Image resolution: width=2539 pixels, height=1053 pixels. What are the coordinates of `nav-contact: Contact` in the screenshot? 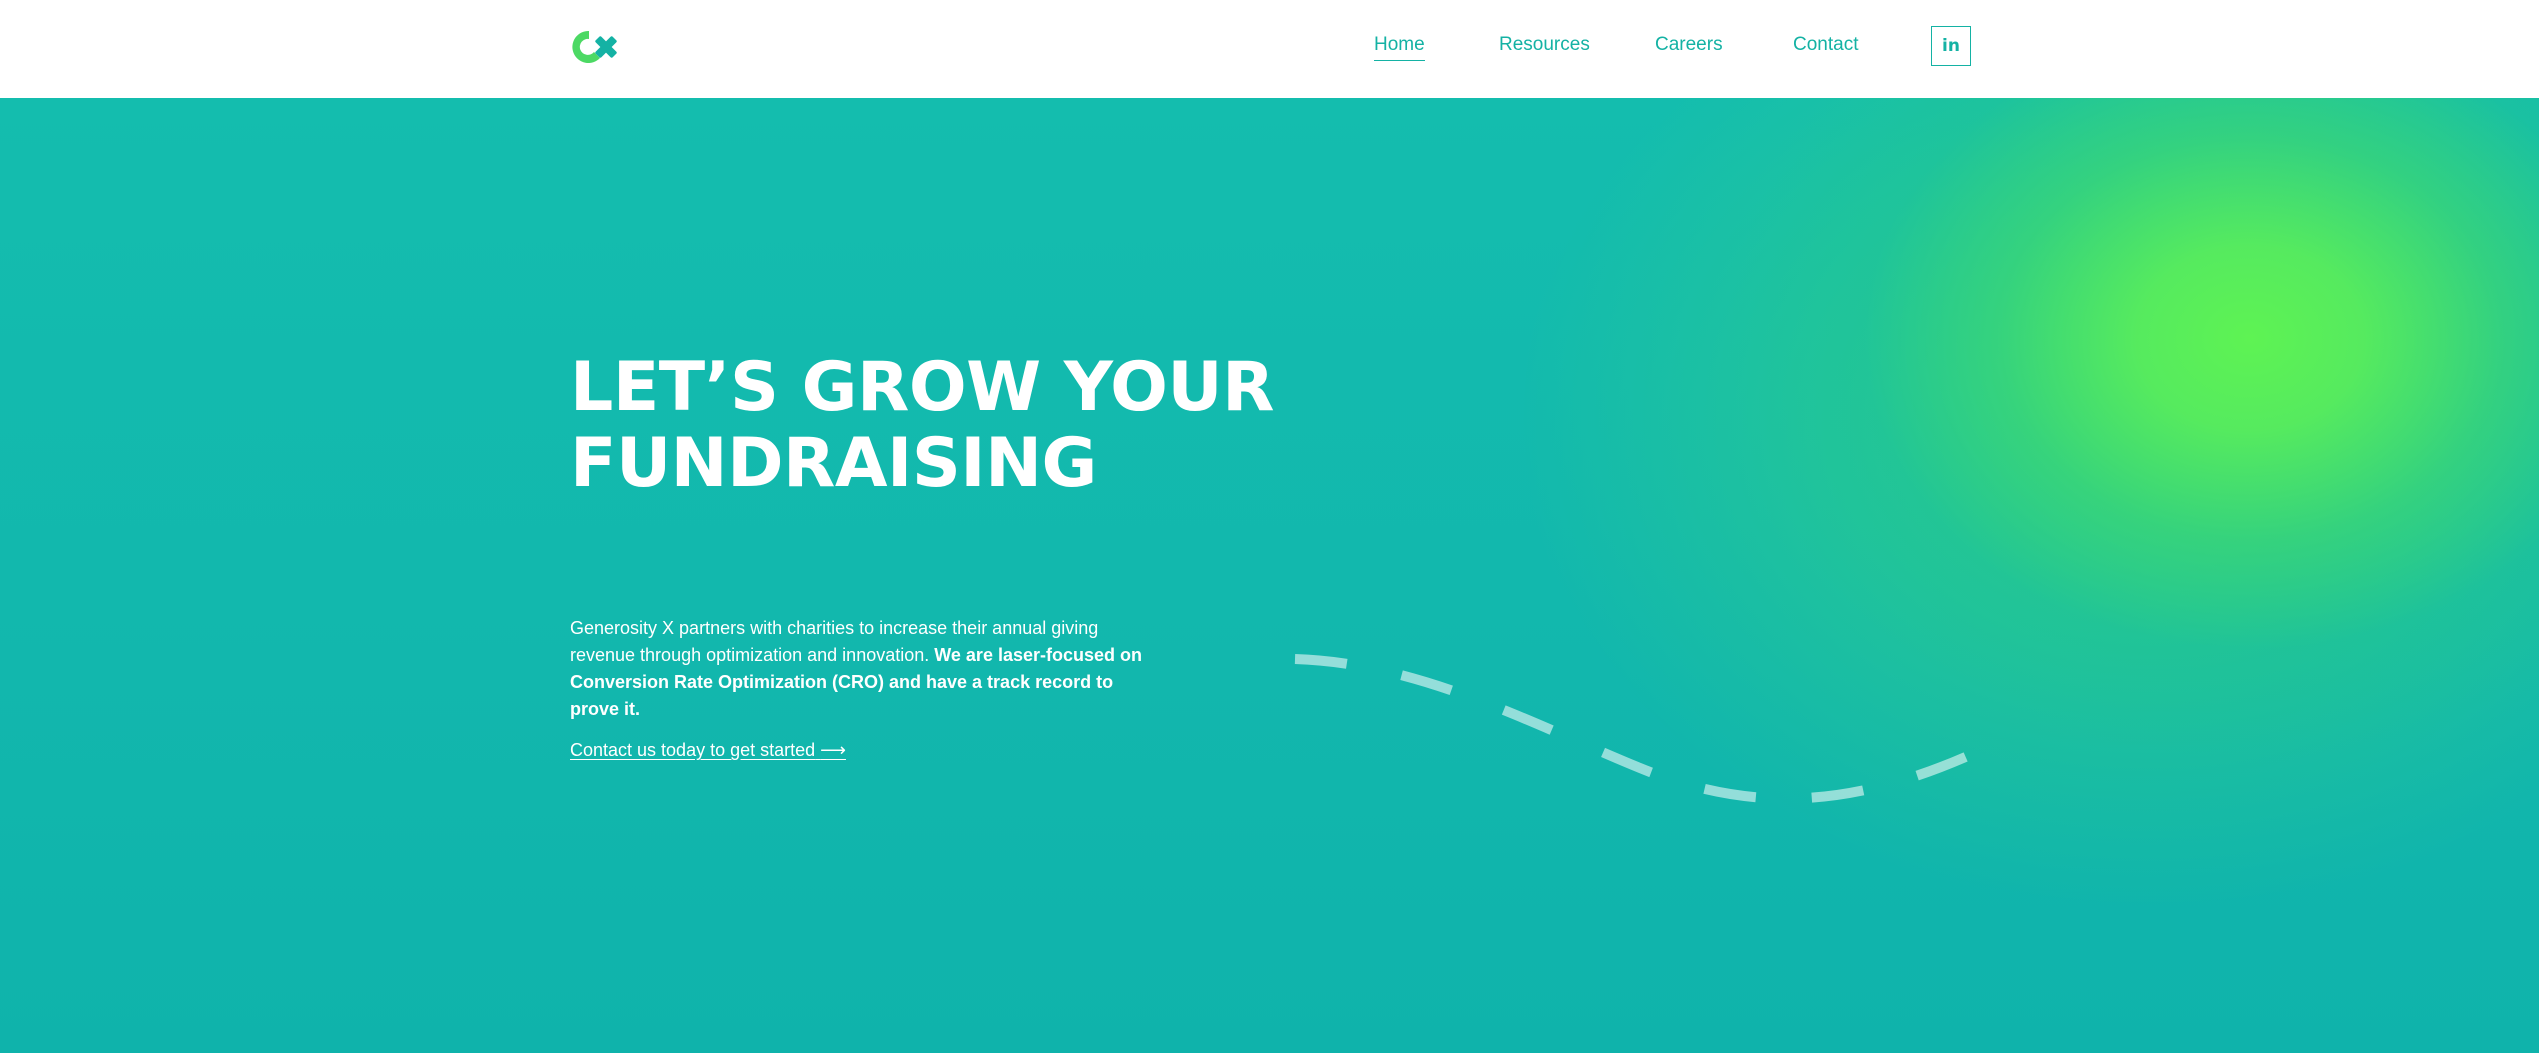 It's located at (1825, 45).